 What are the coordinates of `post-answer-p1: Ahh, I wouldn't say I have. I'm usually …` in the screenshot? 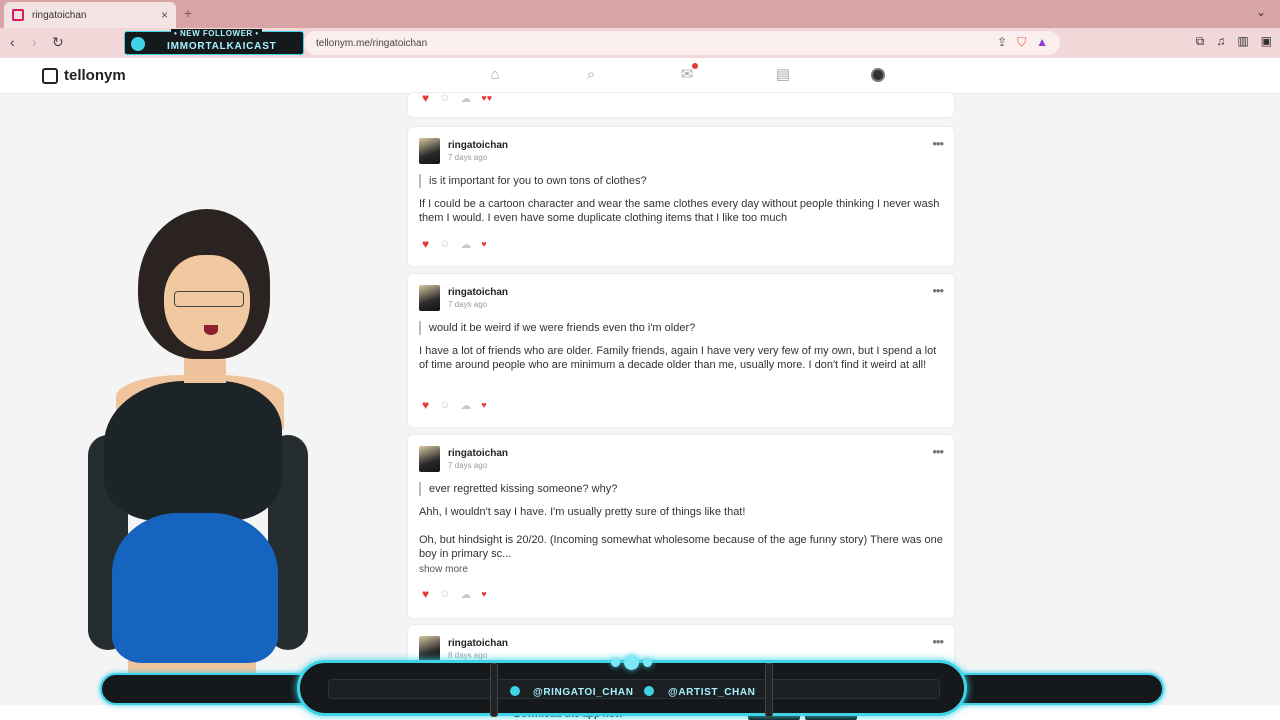 It's located at (582, 512).